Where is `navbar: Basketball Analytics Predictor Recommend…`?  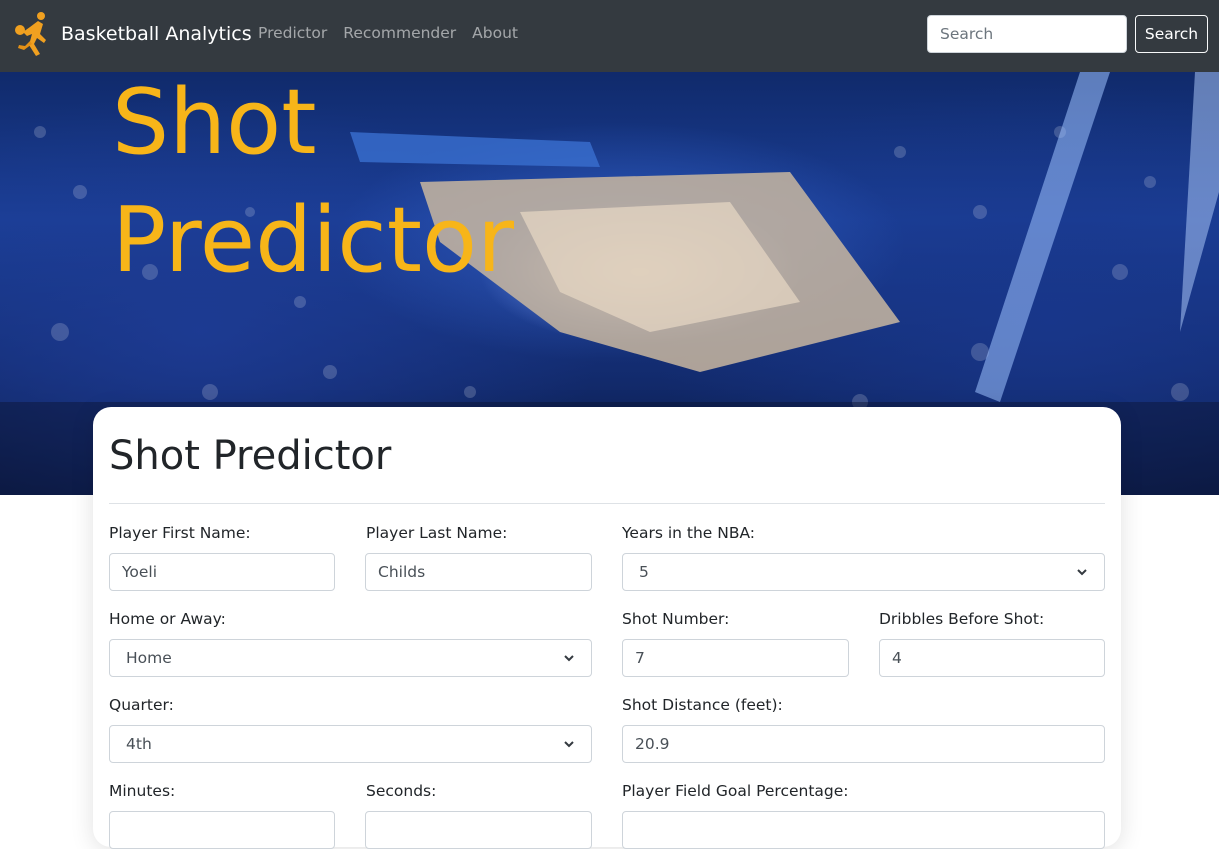
navbar: Basketball Analytics Predictor Recommend… is located at coordinates (609, 36).